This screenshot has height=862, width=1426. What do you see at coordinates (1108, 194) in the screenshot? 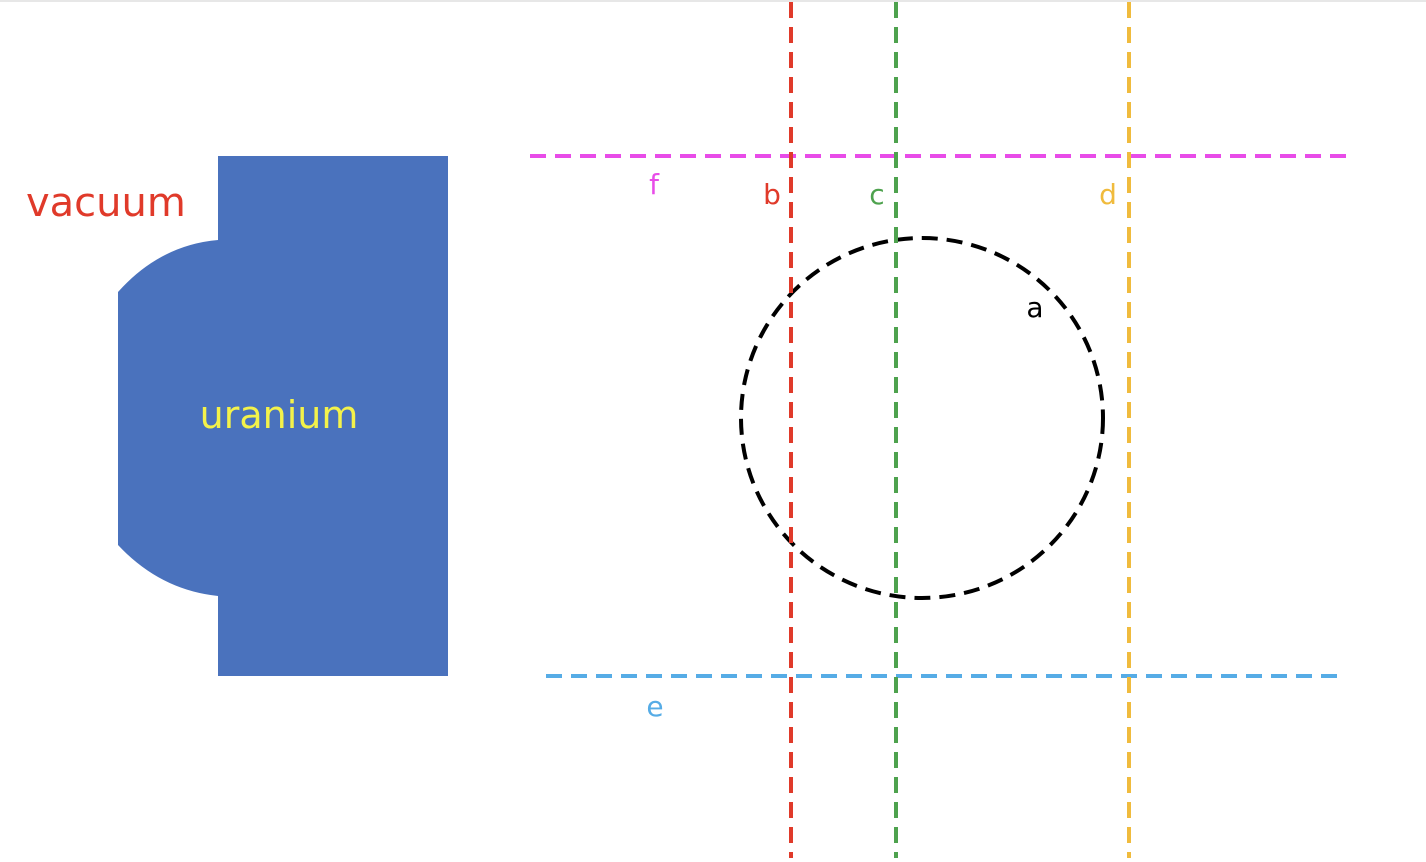
I see `label-d: d` at bounding box center [1108, 194].